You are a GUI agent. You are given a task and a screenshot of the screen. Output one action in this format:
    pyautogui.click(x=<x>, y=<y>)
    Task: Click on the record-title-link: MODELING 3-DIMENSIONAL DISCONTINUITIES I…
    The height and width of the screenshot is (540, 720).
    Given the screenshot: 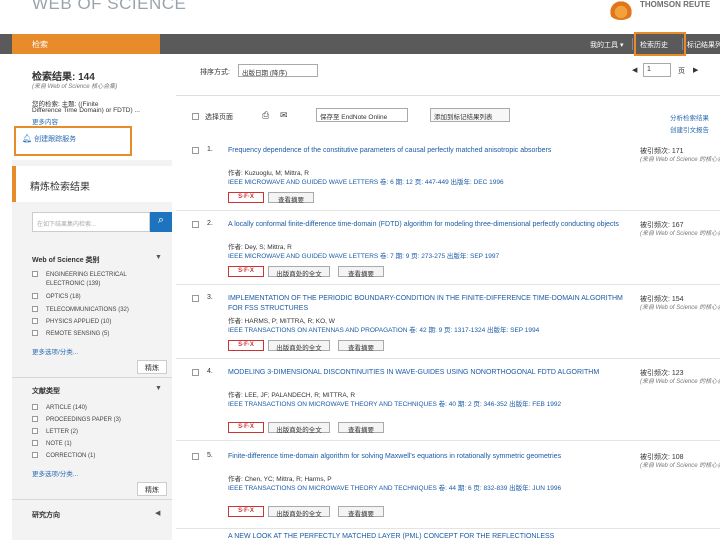 What is the action you would take?
    pyautogui.click(x=426, y=373)
    